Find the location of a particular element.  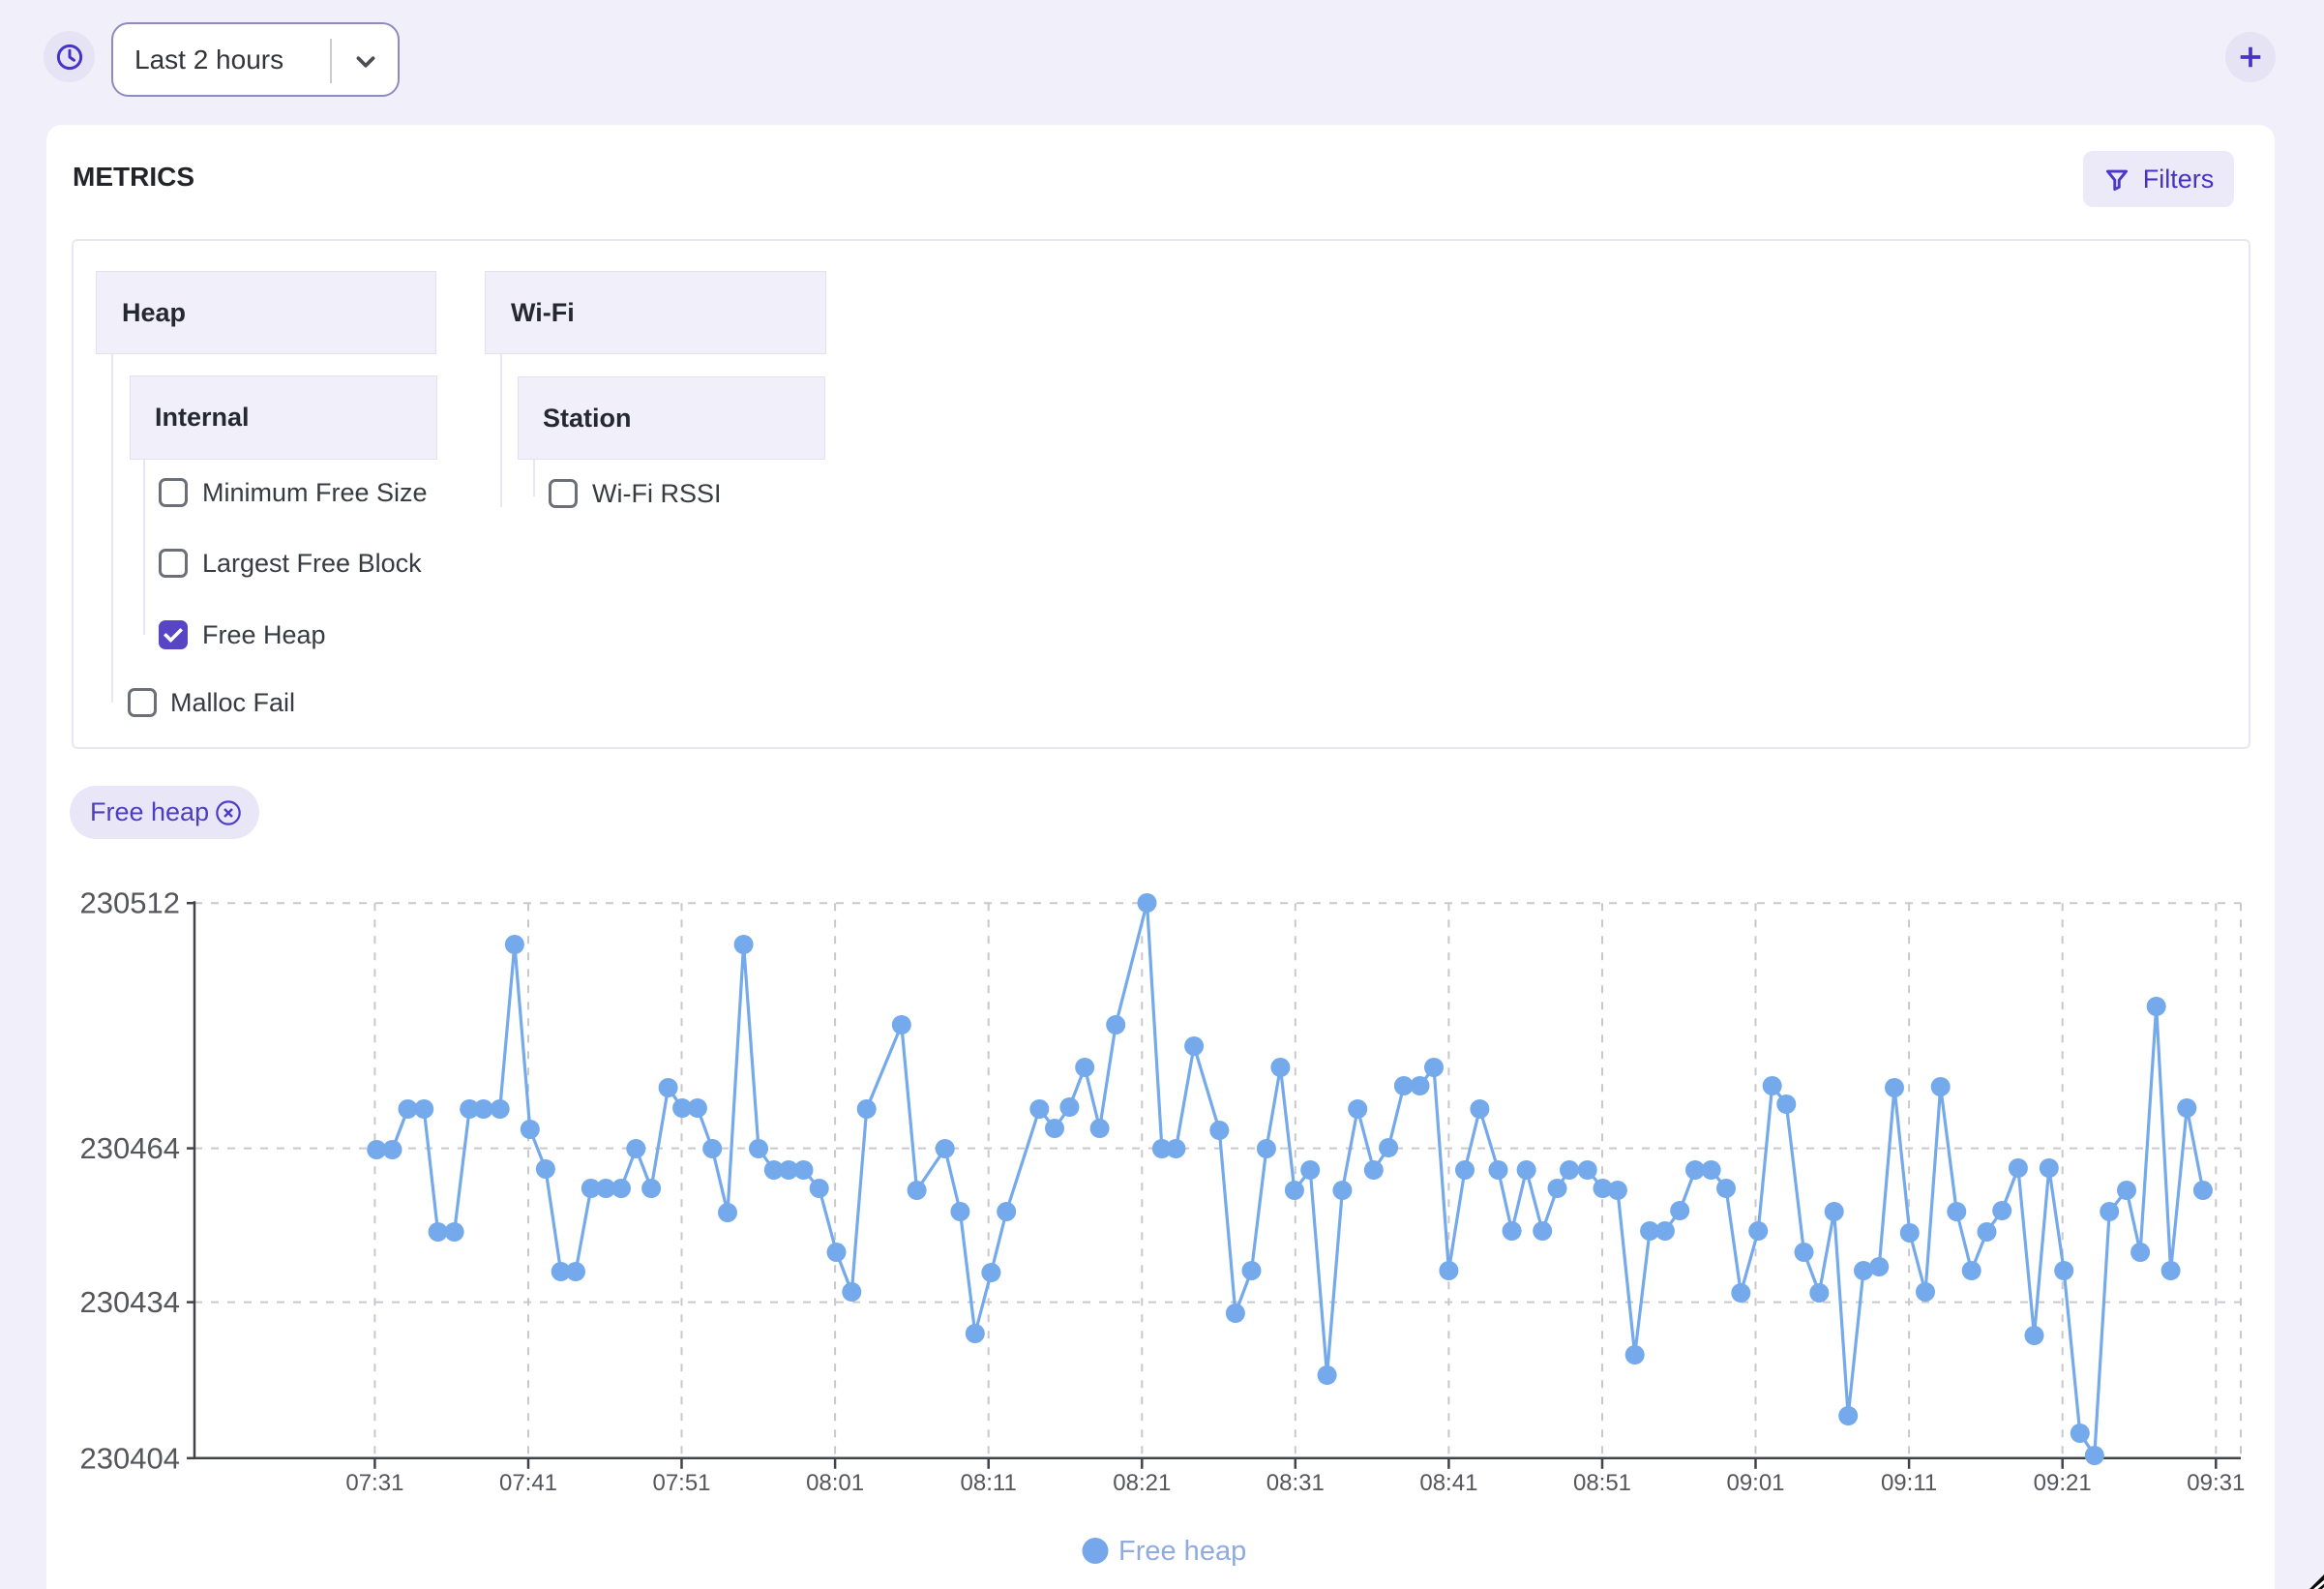

svg-text: 09:11 is located at coordinates (1909, 1483).